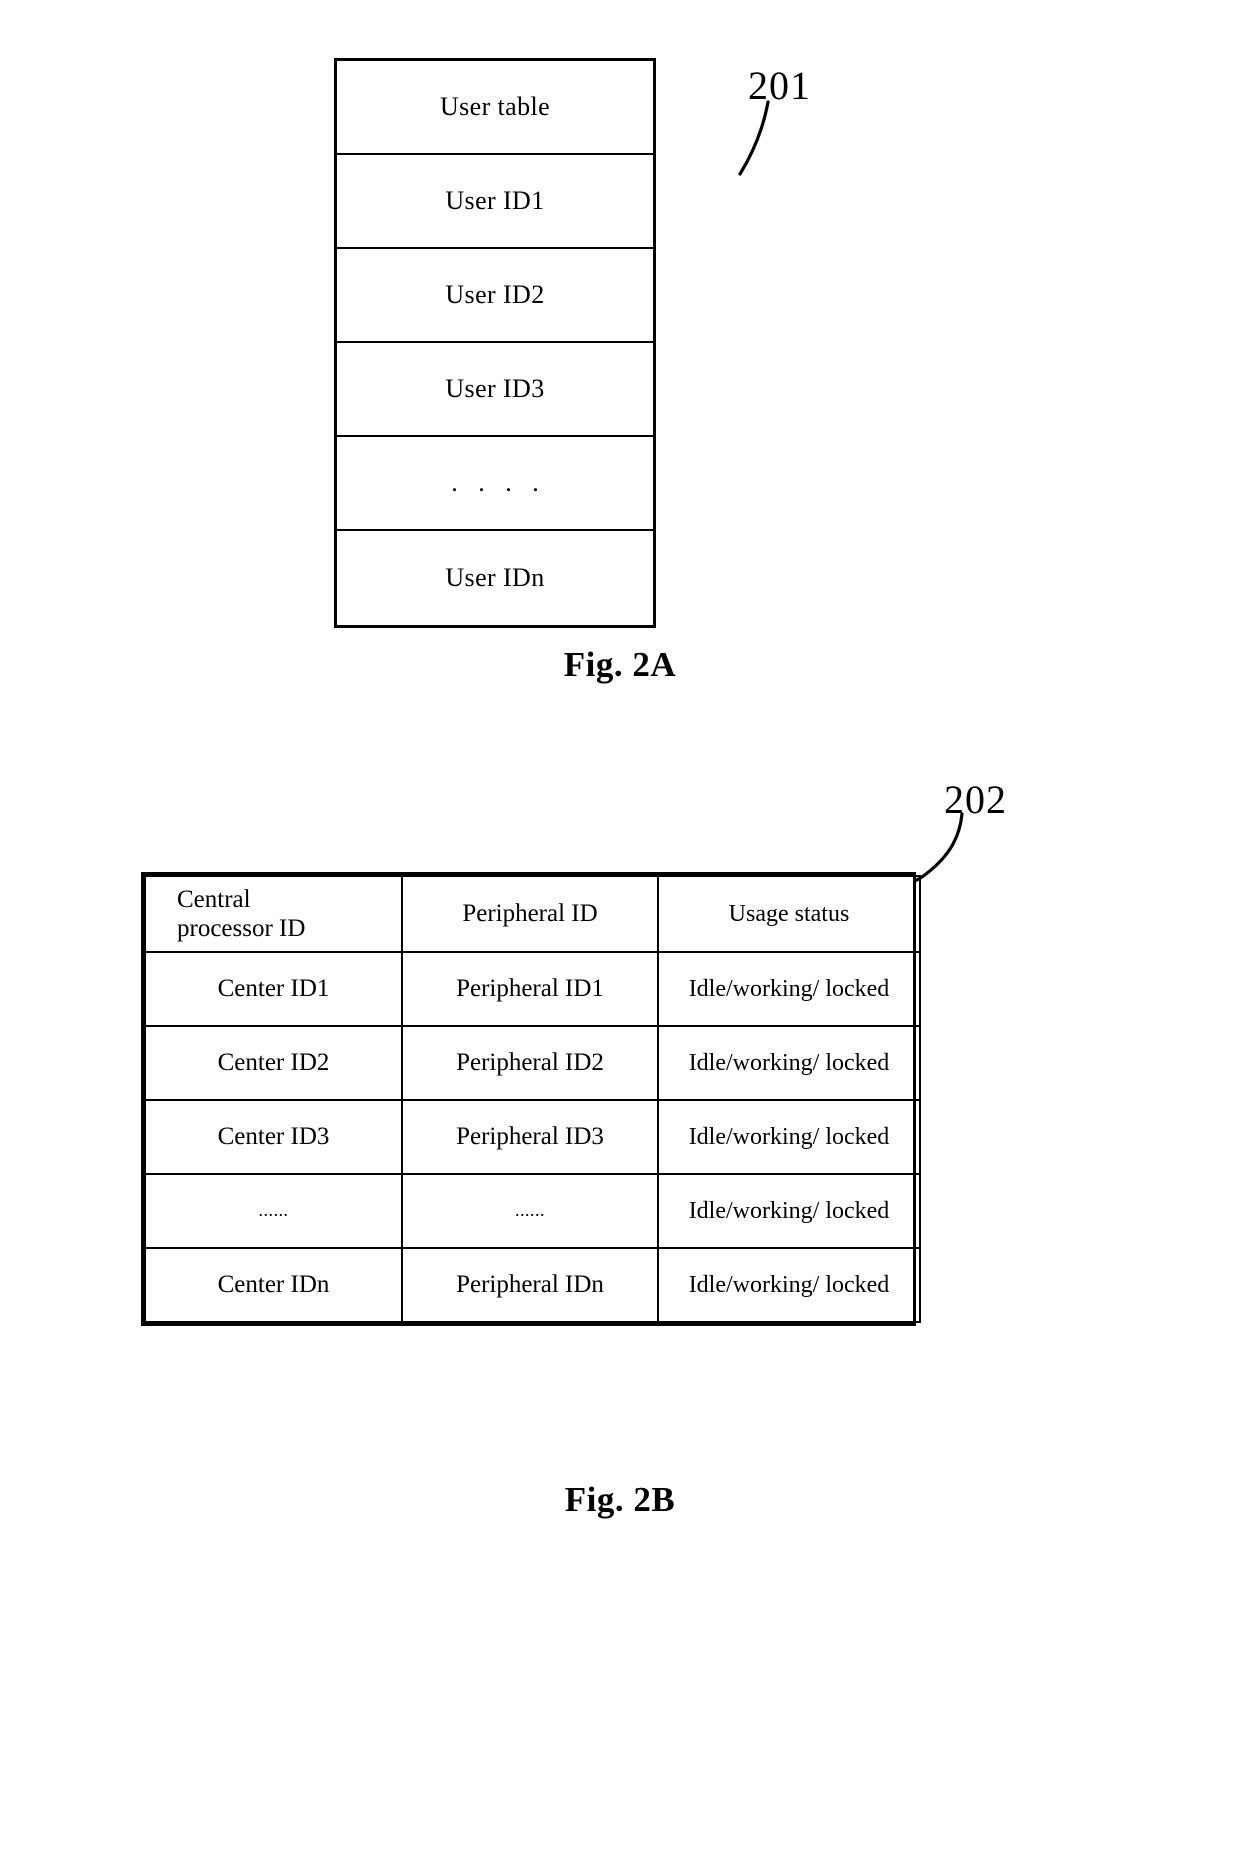 The width and height of the screenshot is (1240, 1854). I want to click on cell-peripheral-id: Peripheral ID2, so click(530, 1063).